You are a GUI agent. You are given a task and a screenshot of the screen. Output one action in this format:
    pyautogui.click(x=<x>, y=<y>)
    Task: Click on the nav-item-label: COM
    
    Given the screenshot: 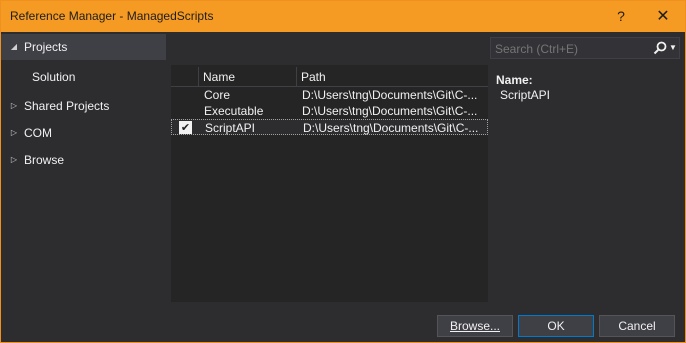 What is the action you would take?
    pyautogui.click(x=38, y=133)
    